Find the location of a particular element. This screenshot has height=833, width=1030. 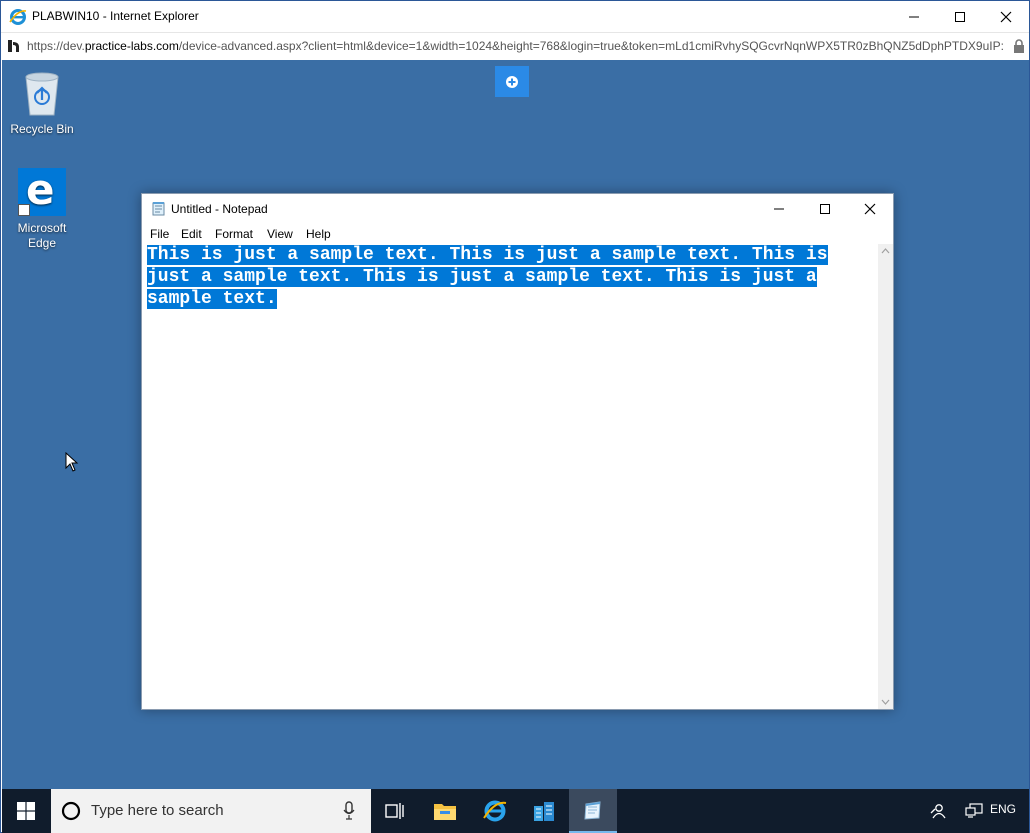

notepad-close-button is located at coordinates (870, 209).